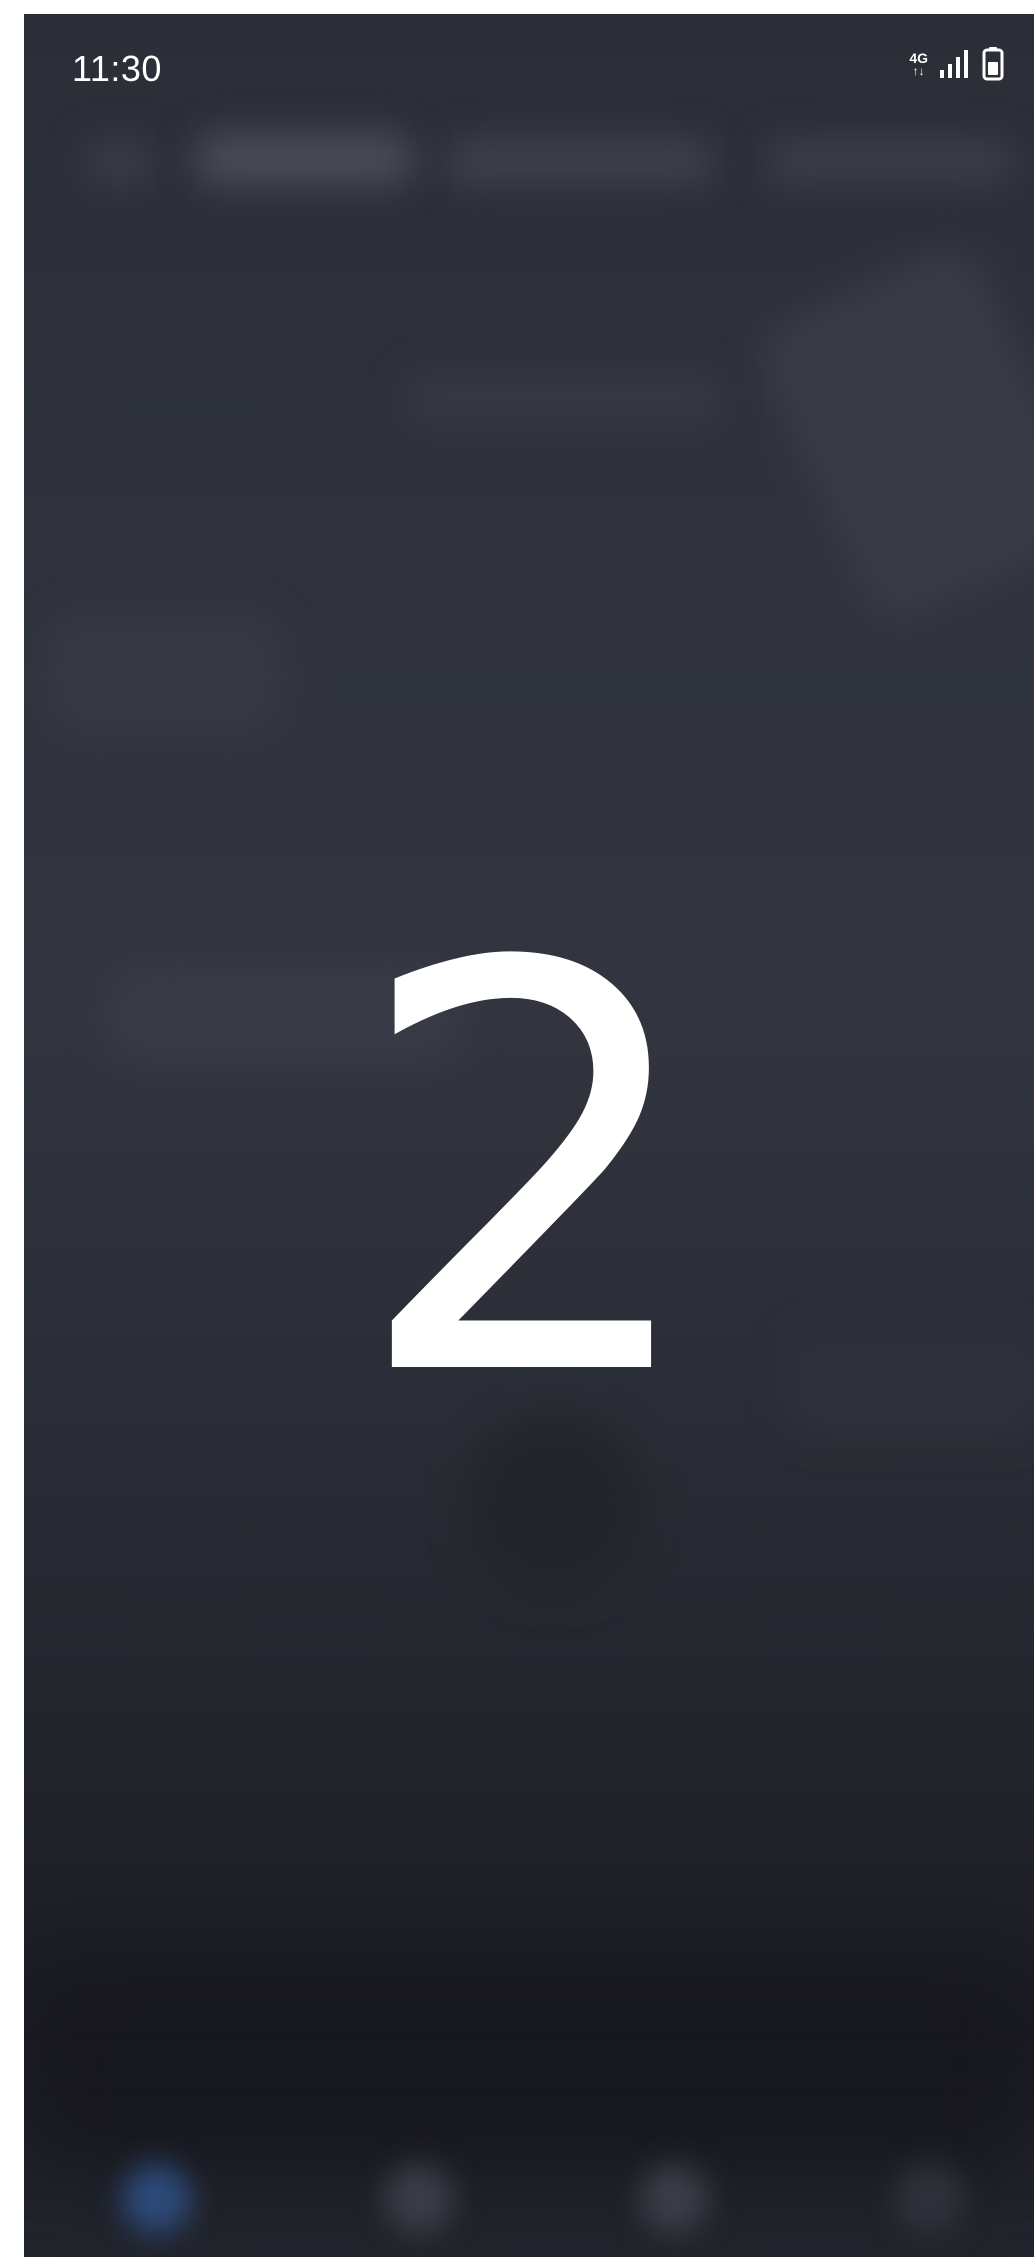 The image size is (1034, 2257). I want to click on status-time: 11:30, so click(117, 68).